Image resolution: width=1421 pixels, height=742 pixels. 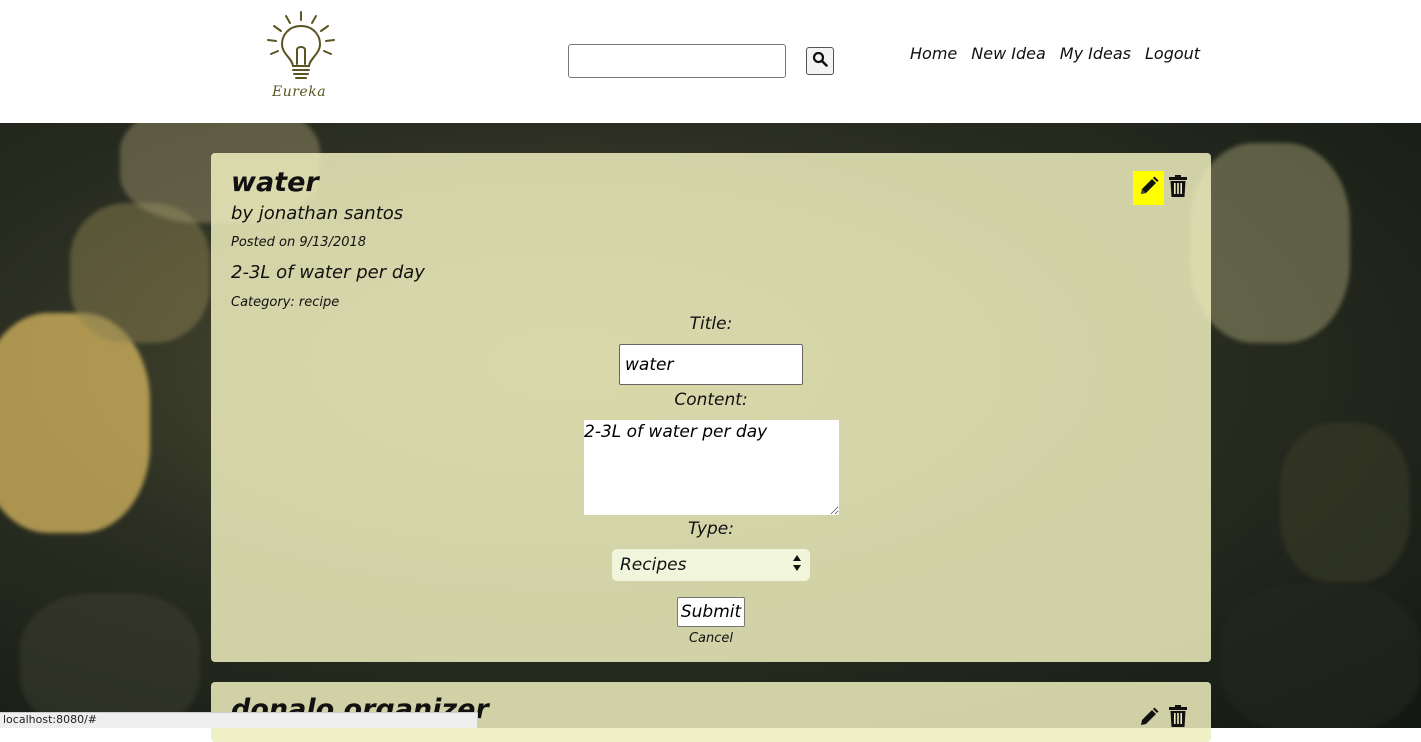 What do you see at coordinates (711, 467) in the screenshot?
I see `content-field: 2-3L of water per day` at bounding box center [711, 467].